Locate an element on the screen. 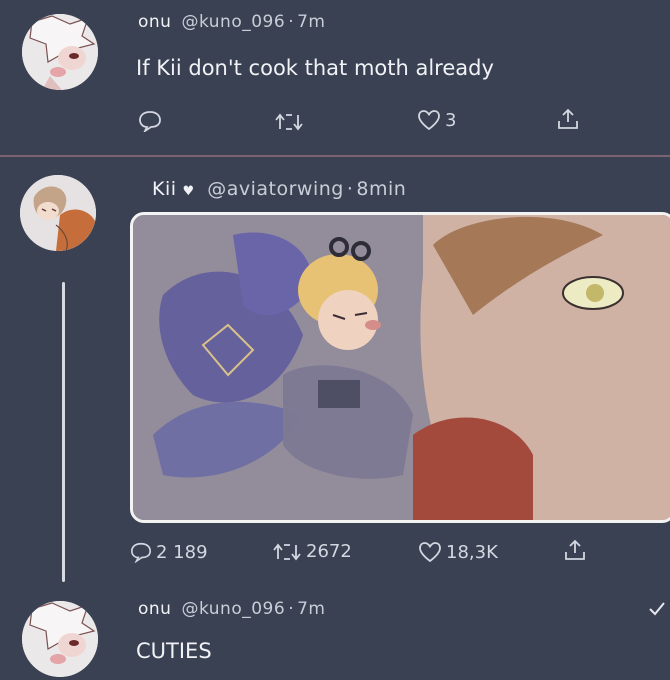  tweet-text: If Kii don't cook that moth already is located at coordinates (315, 68).